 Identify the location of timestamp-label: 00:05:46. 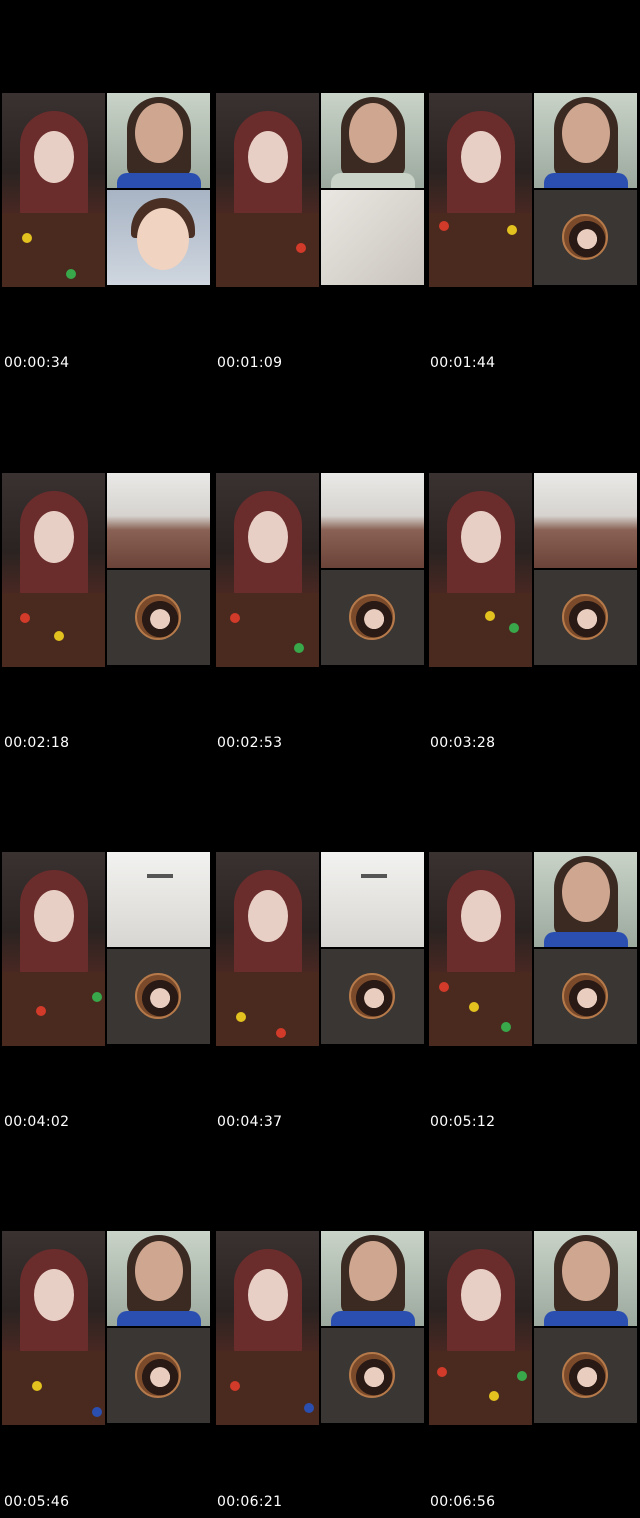
(37, 1502).